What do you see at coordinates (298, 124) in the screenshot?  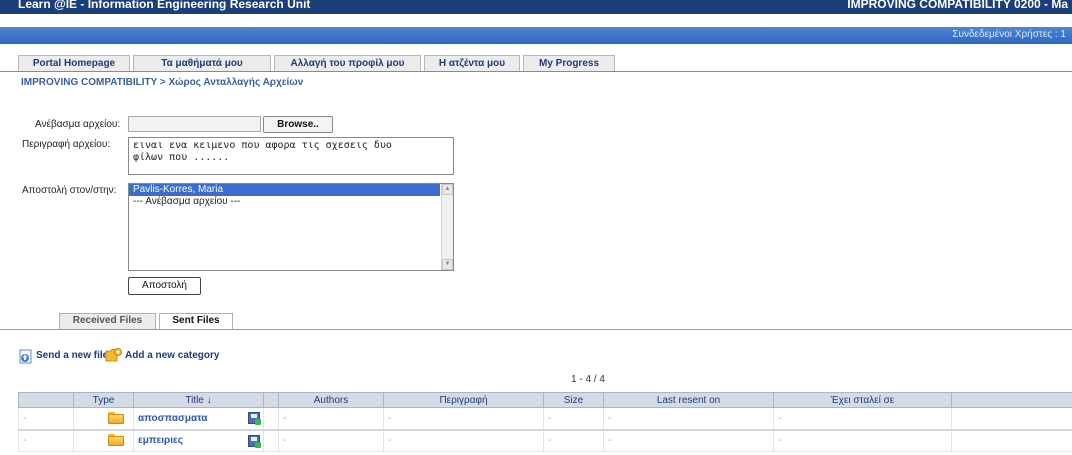 I see `browse-button: Browse..` at bounding box center [298, 124].